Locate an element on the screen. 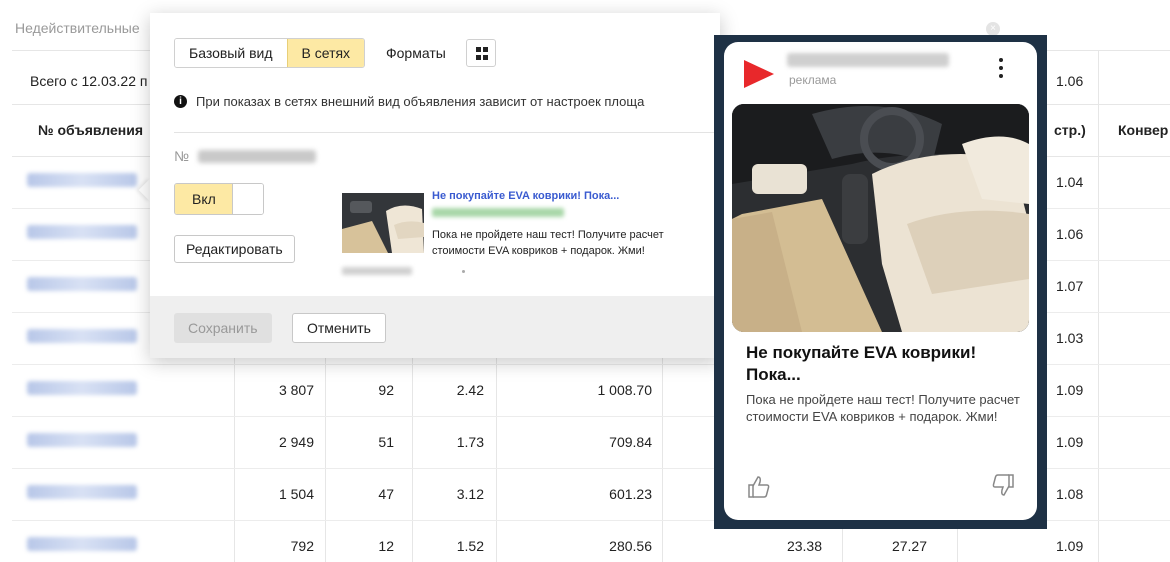 The width and height of the screenshot is (1170, 562). cell-shows: 792 is located at coordinates (302, 546).